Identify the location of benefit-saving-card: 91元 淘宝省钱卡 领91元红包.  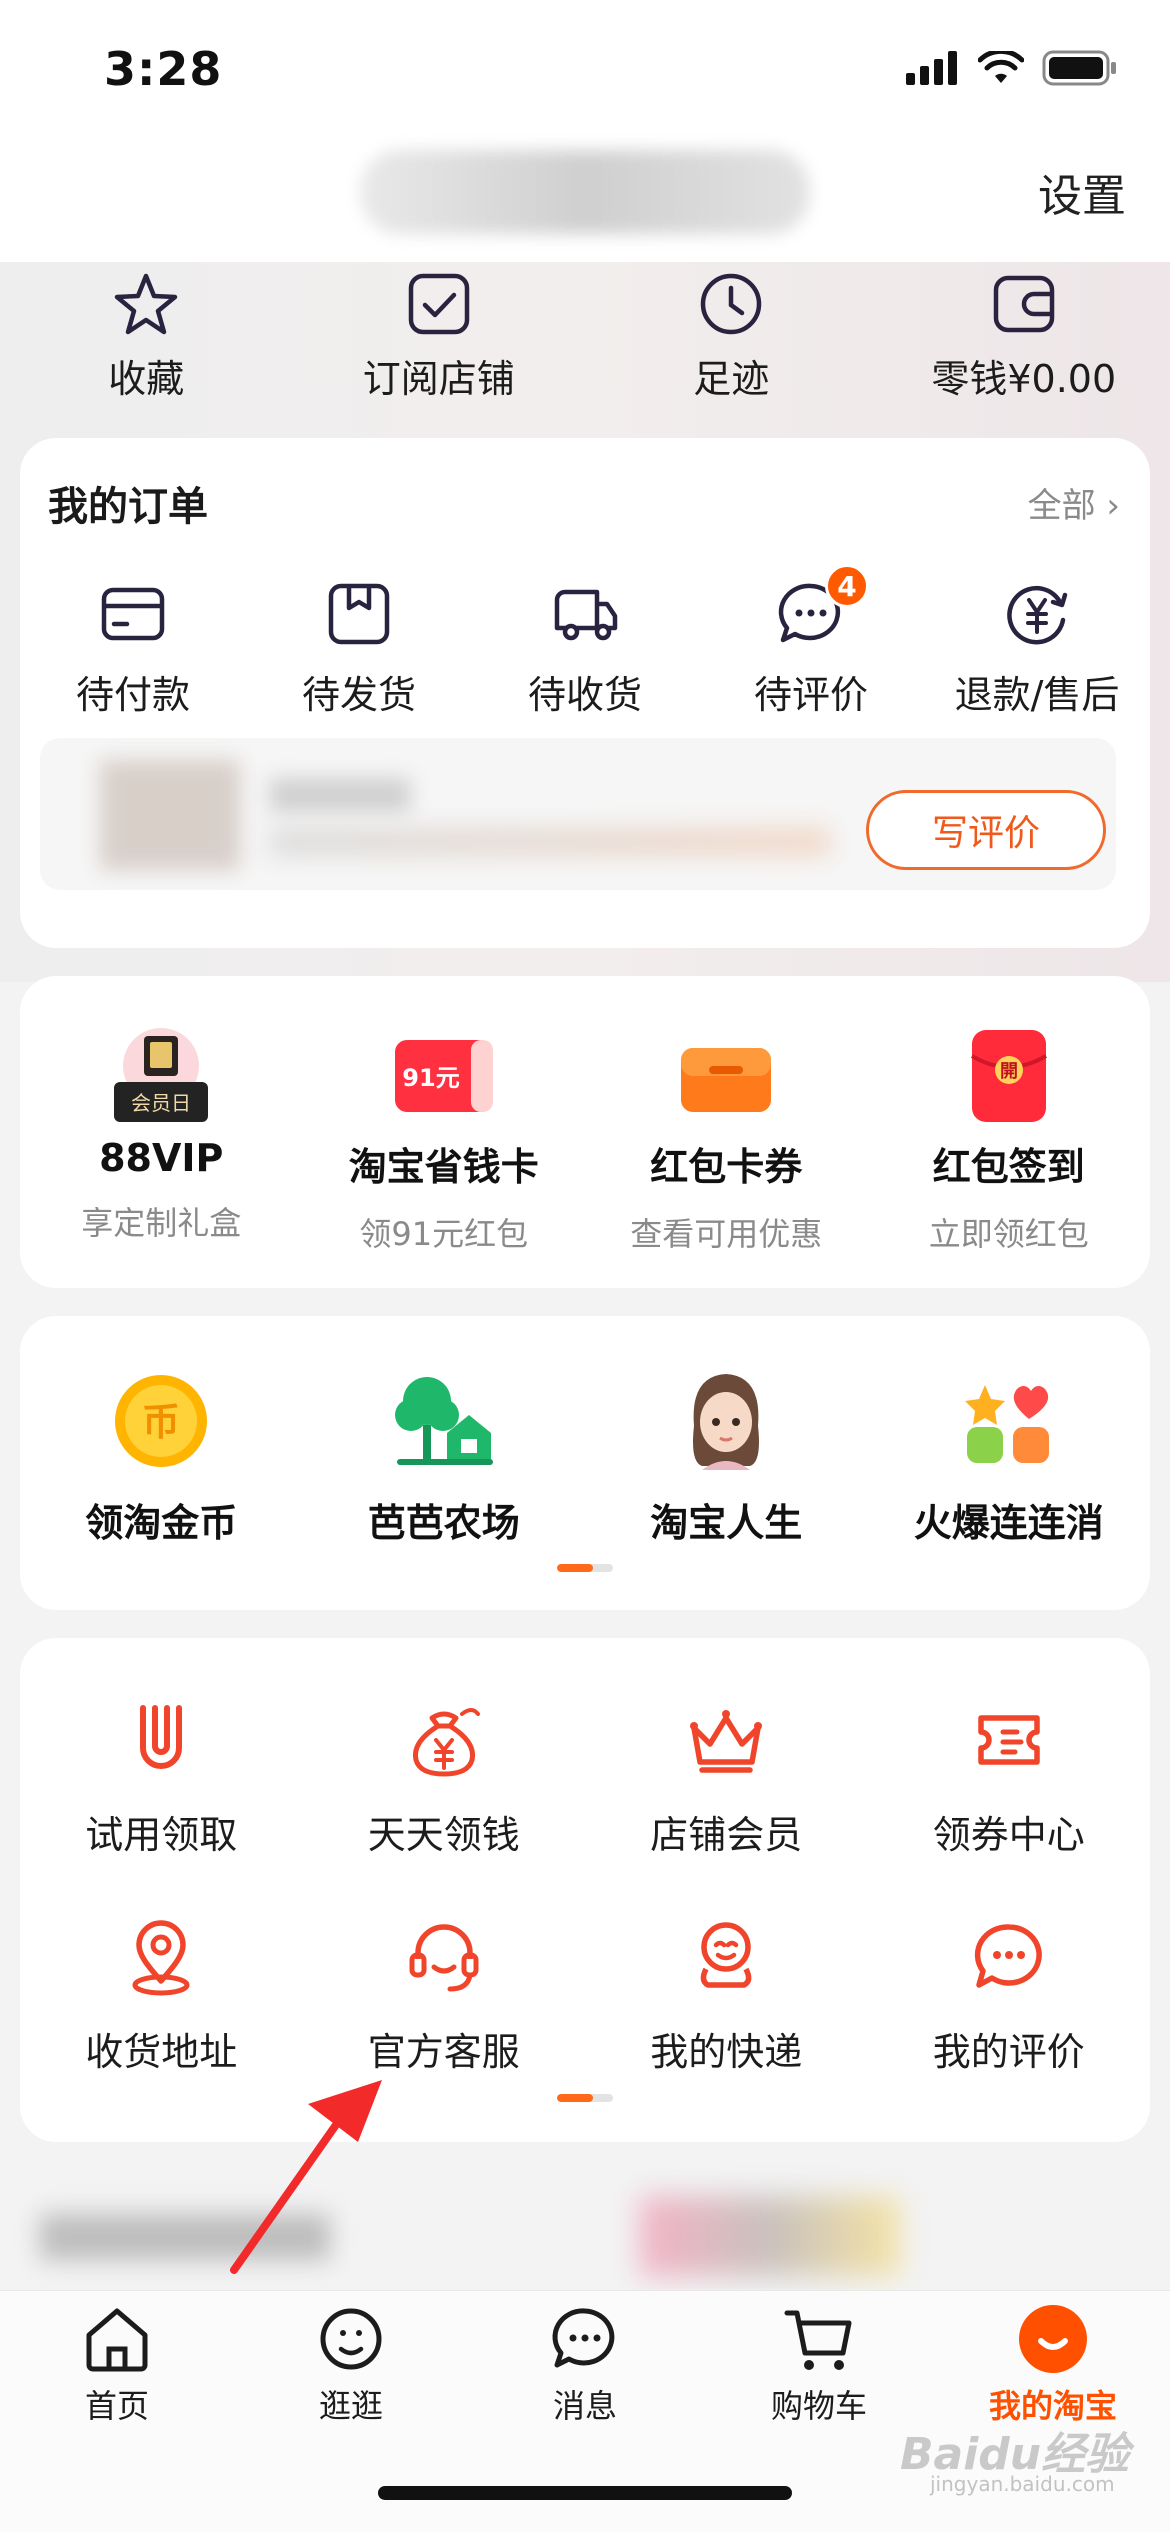
(444, 1140).